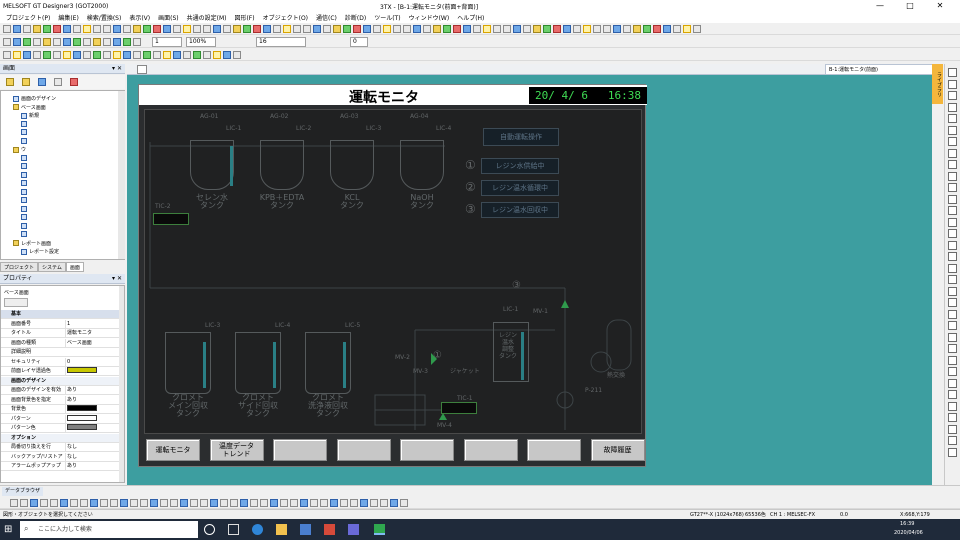 This screenshot has width=960, height=540. I want to click on tree-scrollbar, so click(121, 175).